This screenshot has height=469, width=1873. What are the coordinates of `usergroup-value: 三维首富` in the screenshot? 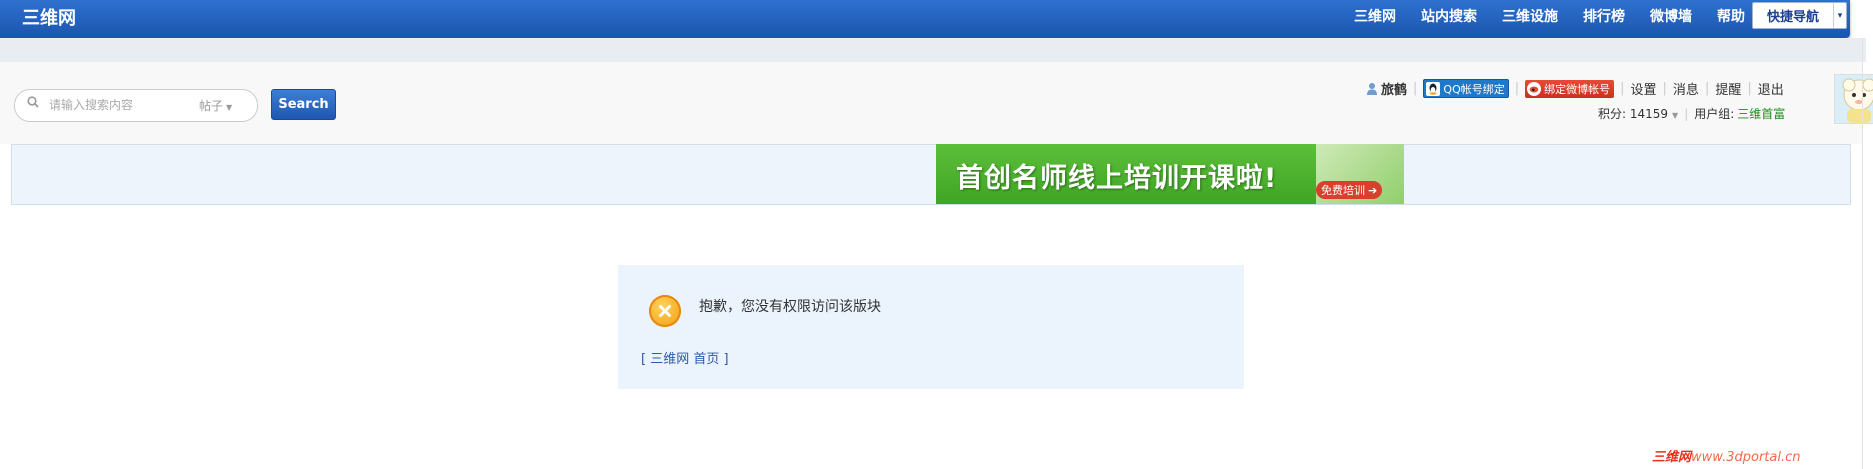 It's located at (1761, 113).